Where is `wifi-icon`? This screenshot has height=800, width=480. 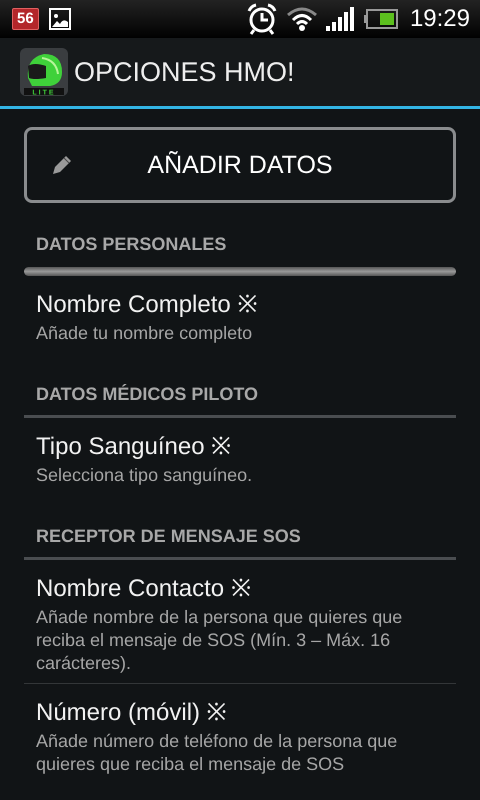
wifi-icon is located at coordinates (302, 19).